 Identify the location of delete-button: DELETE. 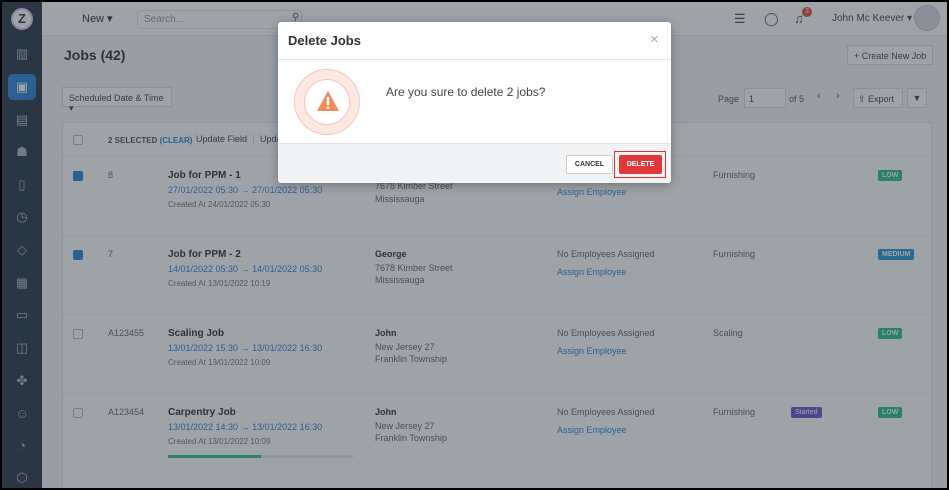
(640, 164).